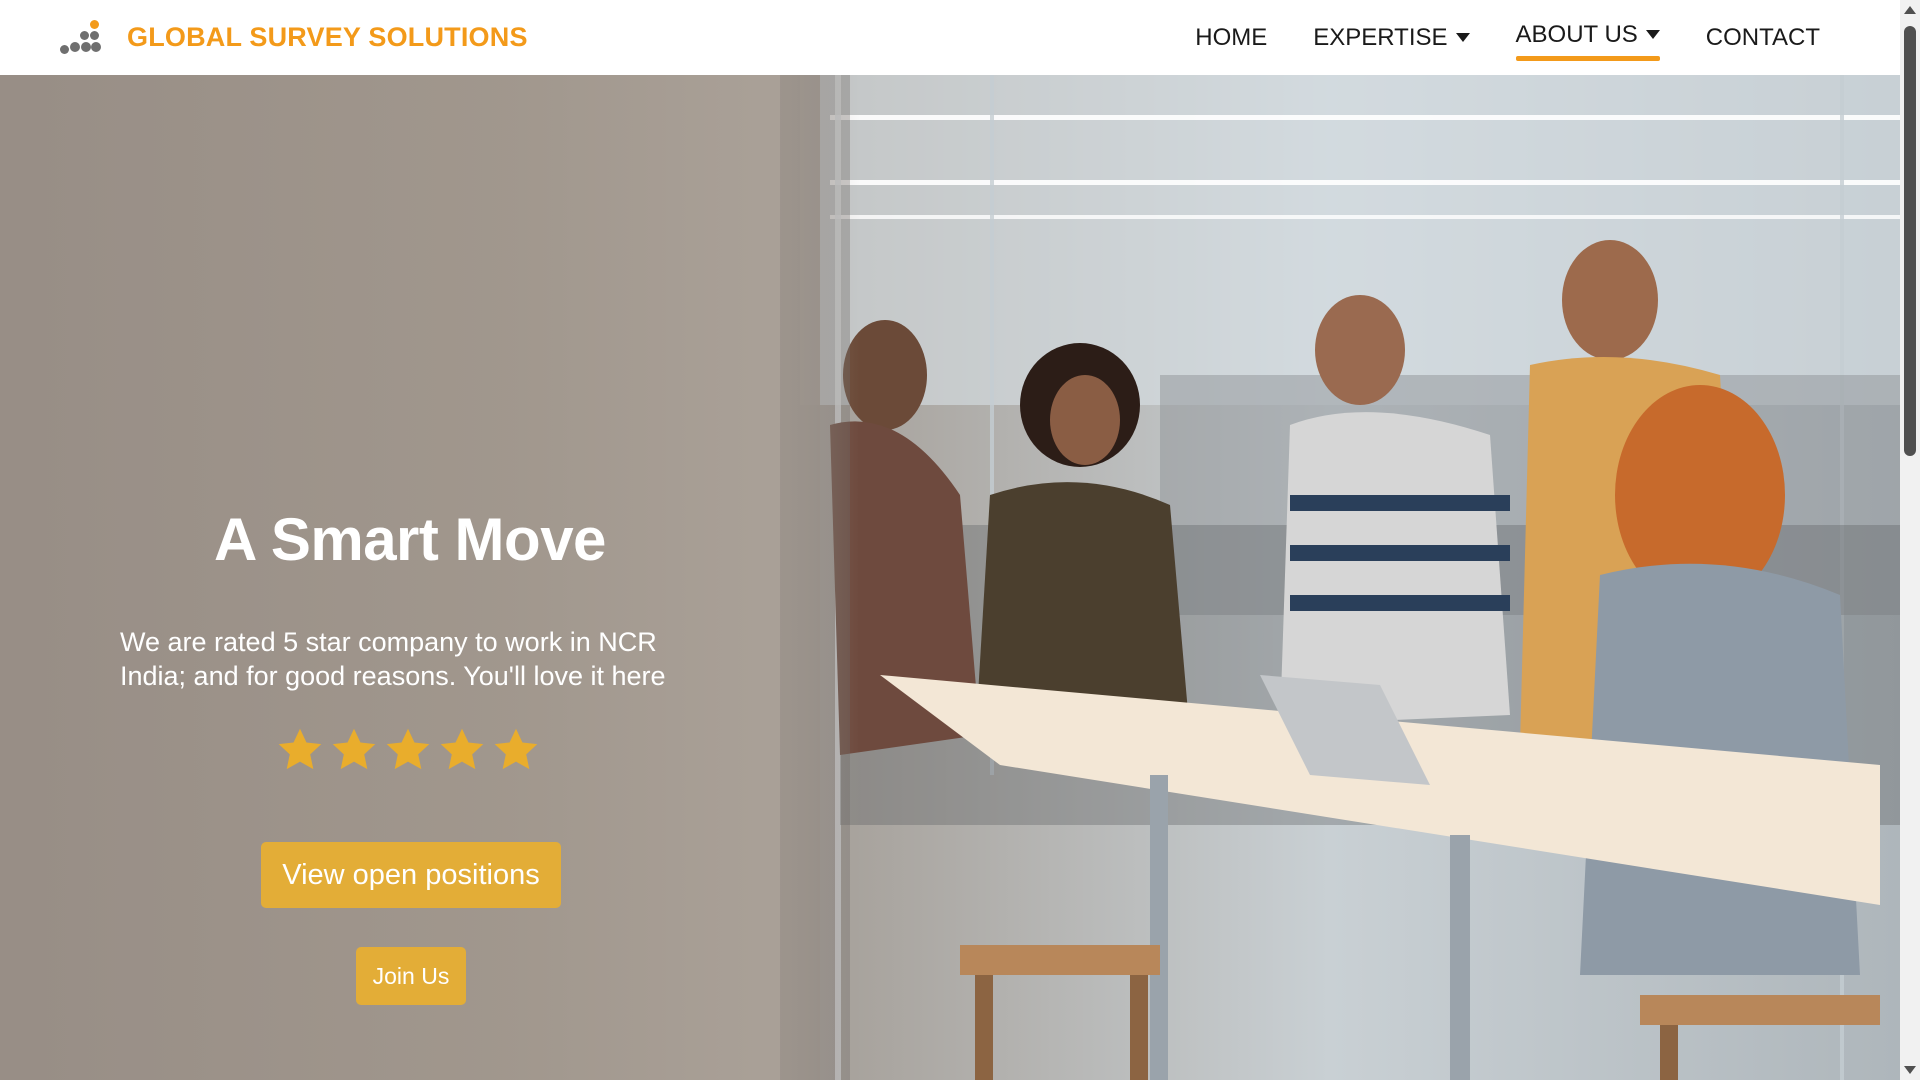 The image size is (1920, 1080). What do you see at coordinates (1484, 37) in the screenshot?
I see `main-nav: HOME EXPERTISE ABOUT US CONTACT` at bounding box center [1484, 37].